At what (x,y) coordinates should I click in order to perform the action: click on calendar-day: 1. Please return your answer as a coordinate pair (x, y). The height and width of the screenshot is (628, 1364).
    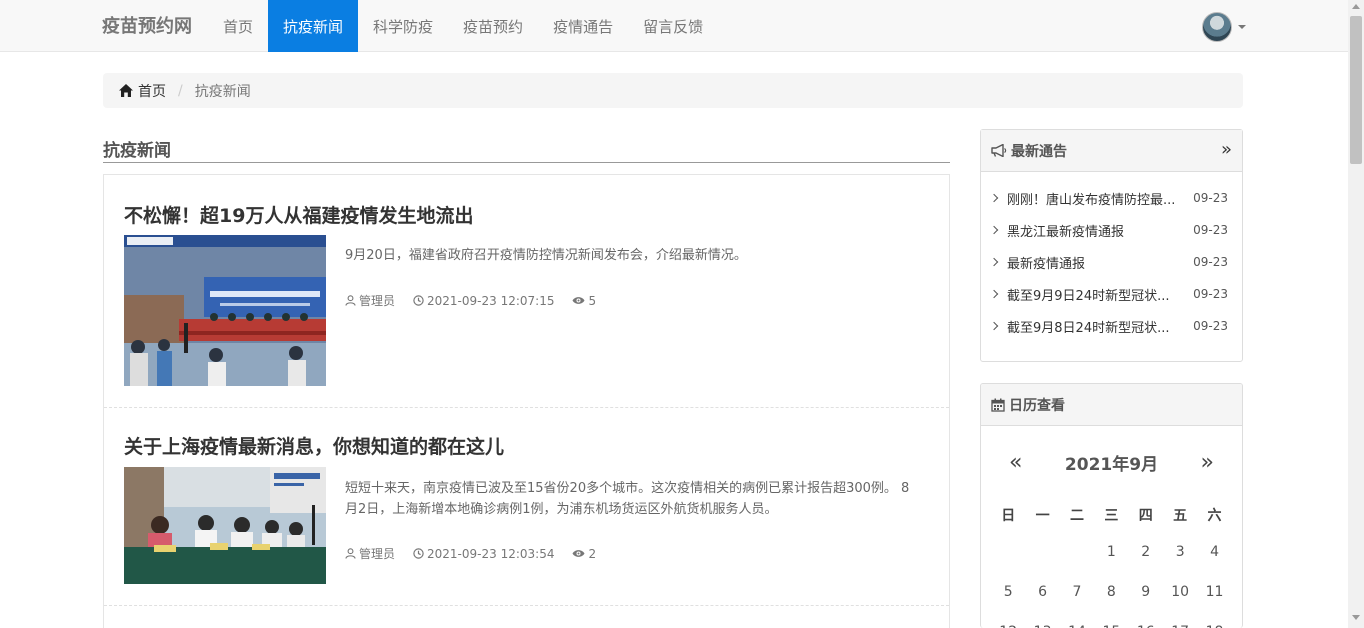
    Looking at the image, I should click on (1111, 552).